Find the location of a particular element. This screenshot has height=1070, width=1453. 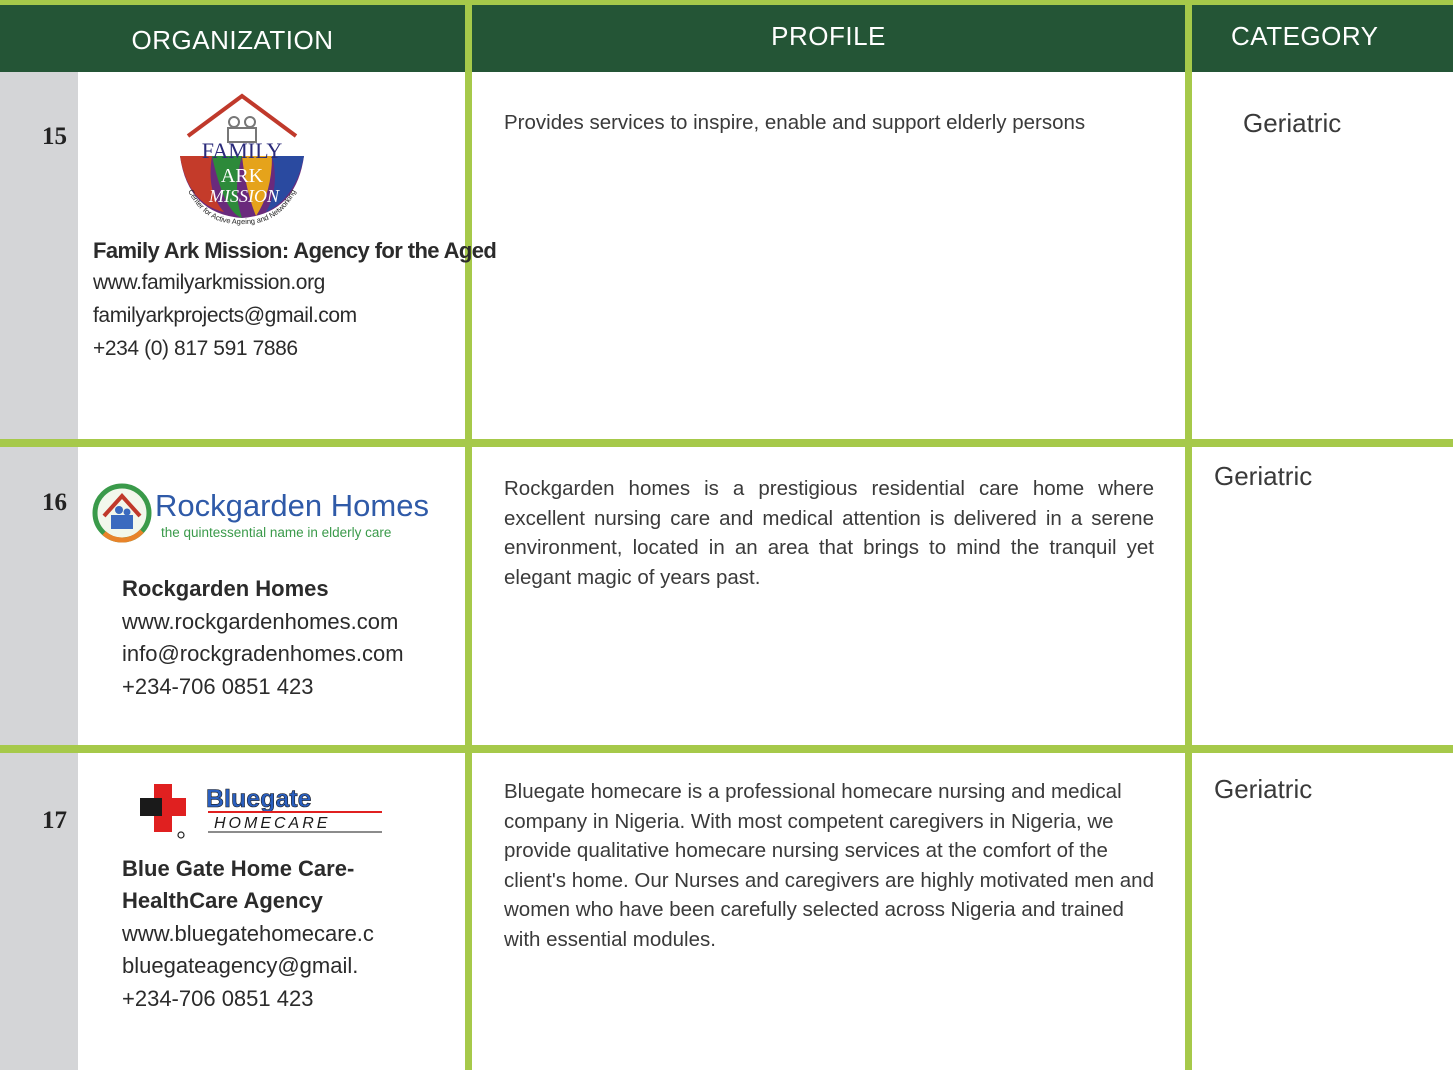

row-number: 17 is located at coordinates (54, 820).